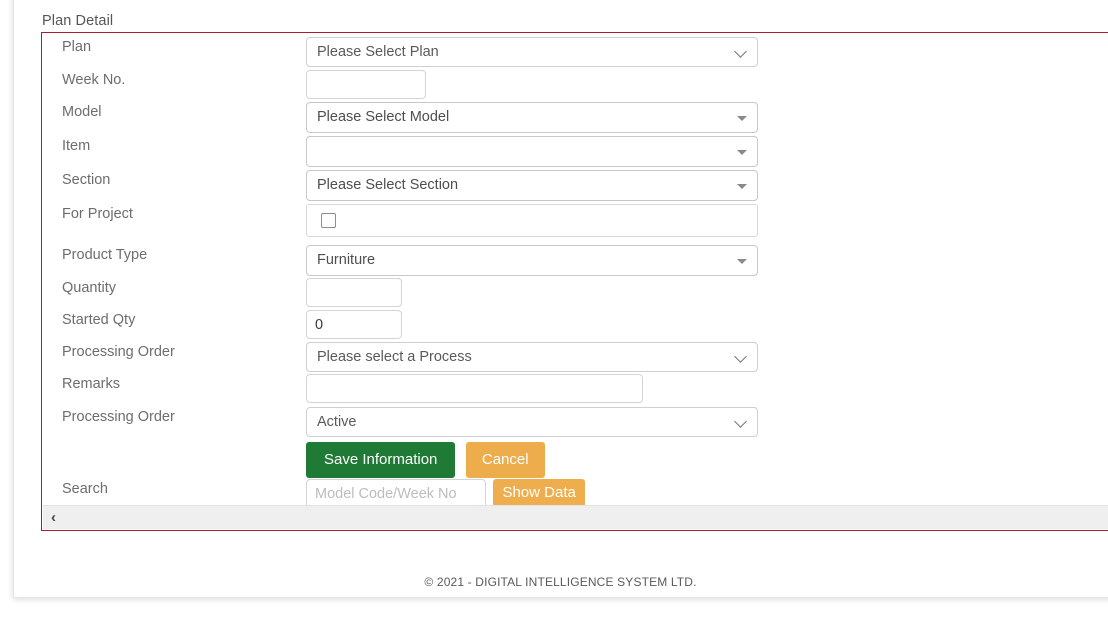 This screenshot has height=624, width=1108. What do you see at coordinates (381, 460) in the screenshot?
I see `save-button: Save Information` at bounding box center [381, 460].